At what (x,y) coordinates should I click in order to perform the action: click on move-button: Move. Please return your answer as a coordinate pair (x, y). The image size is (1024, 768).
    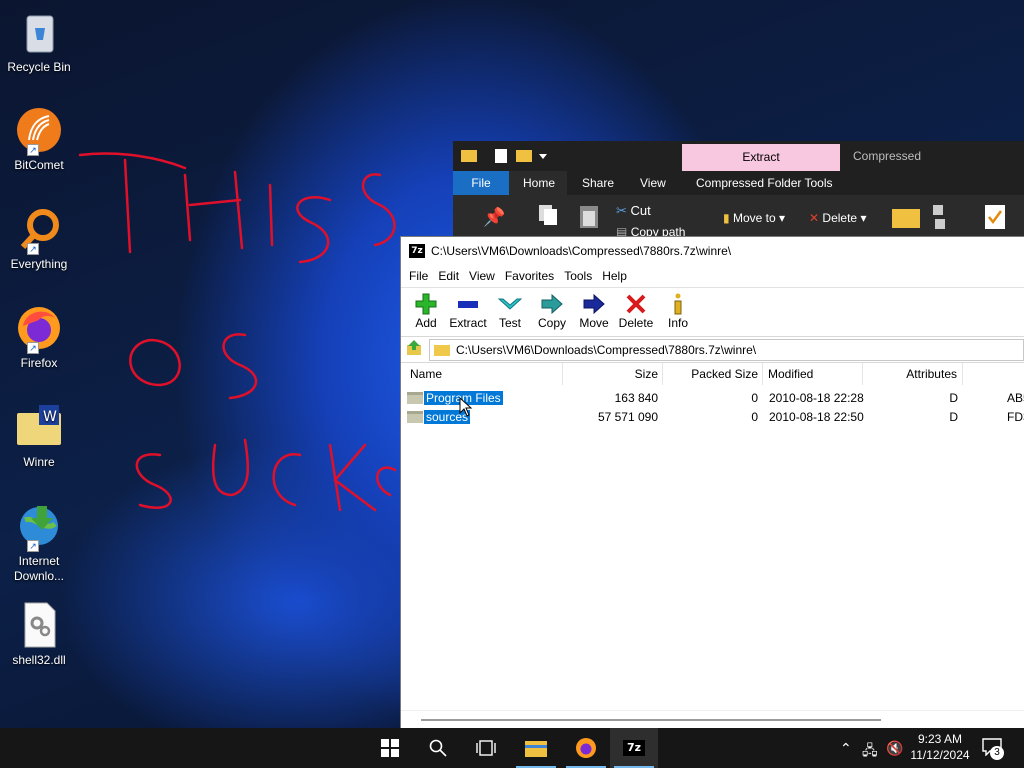
    Looking at the image, I should click on (594, 312).